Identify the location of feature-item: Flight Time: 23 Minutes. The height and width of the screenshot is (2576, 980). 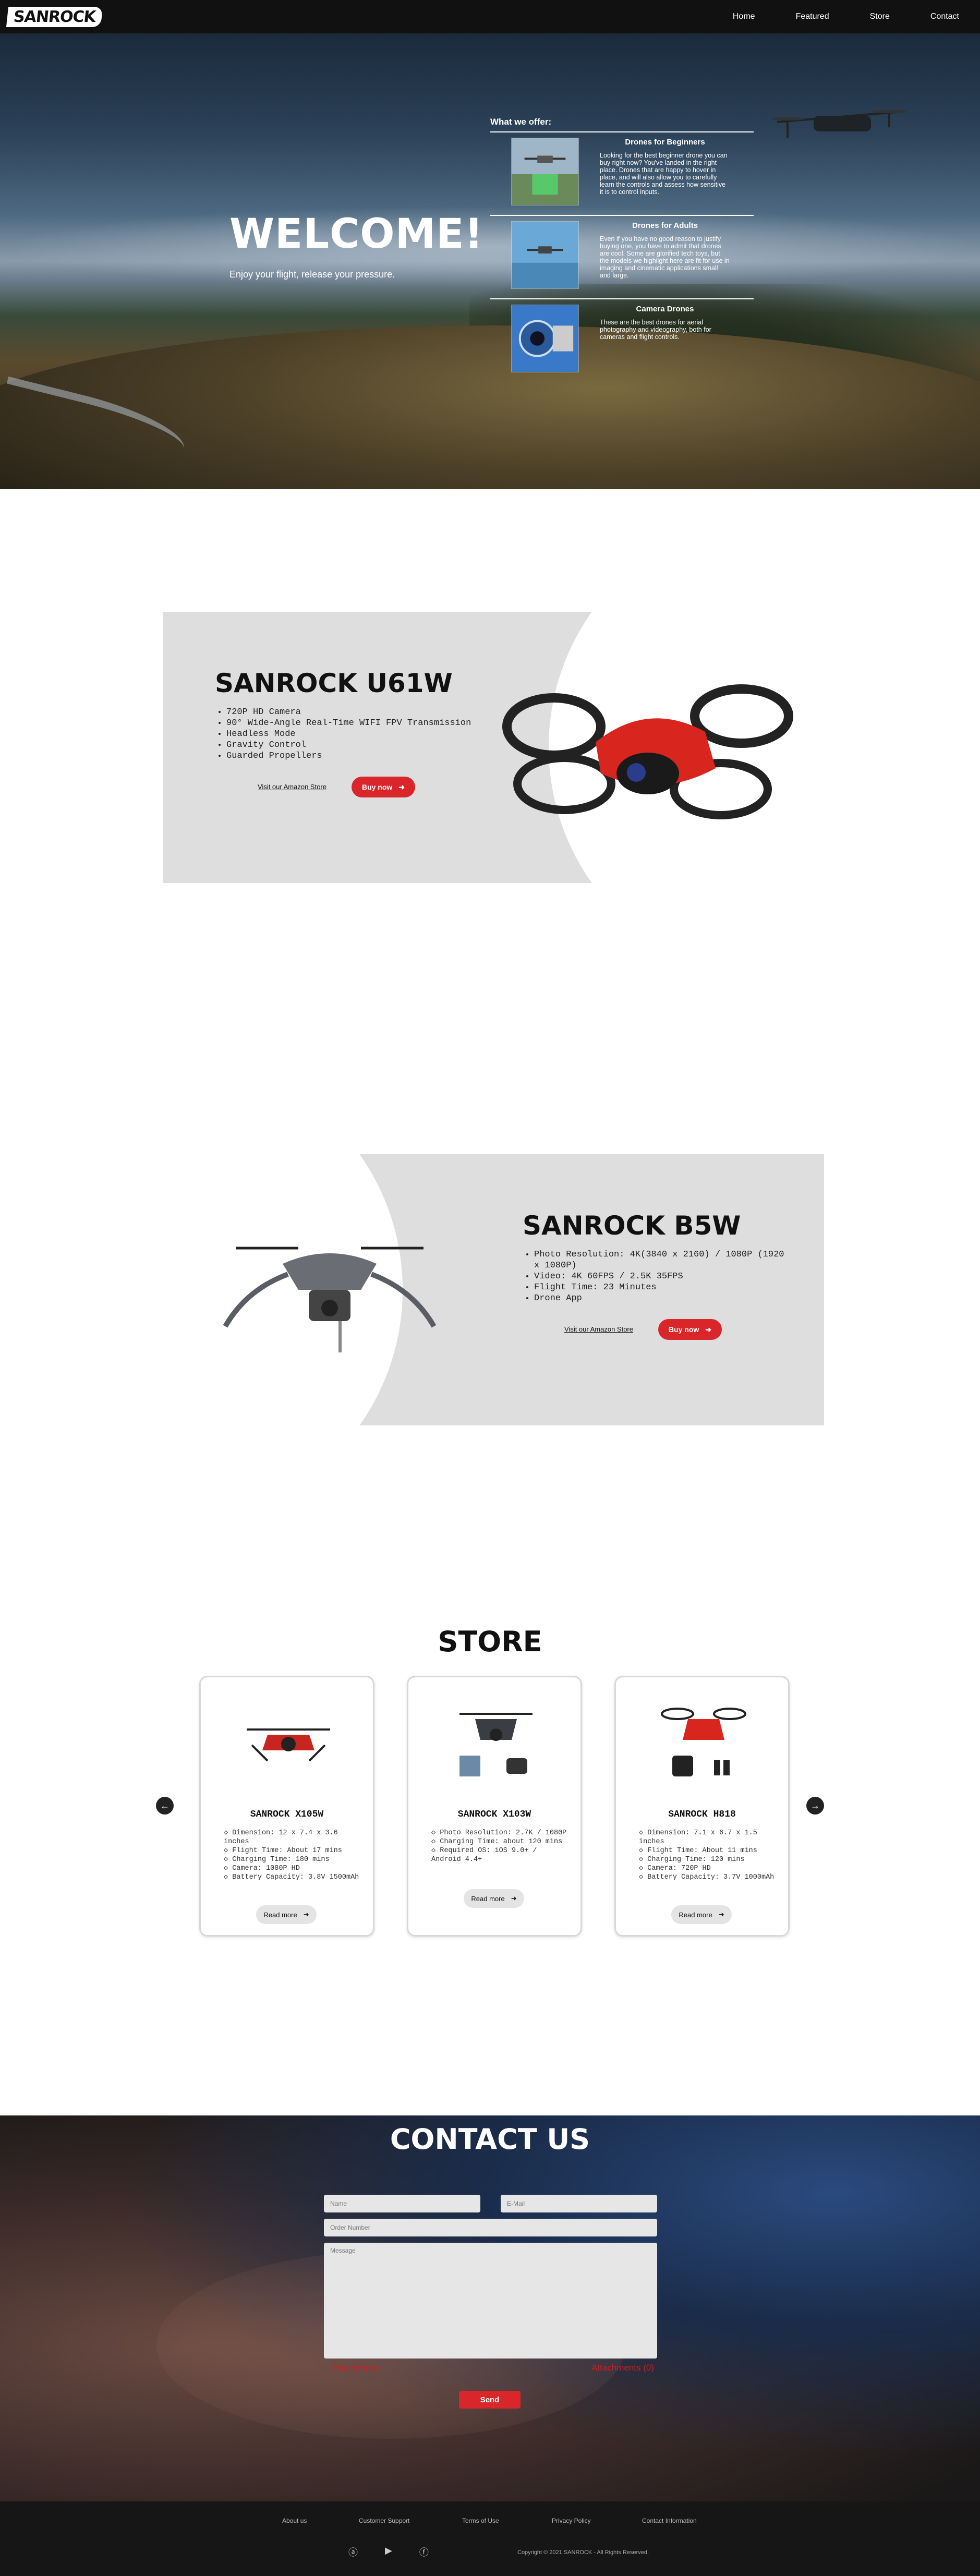
(664, 1287).